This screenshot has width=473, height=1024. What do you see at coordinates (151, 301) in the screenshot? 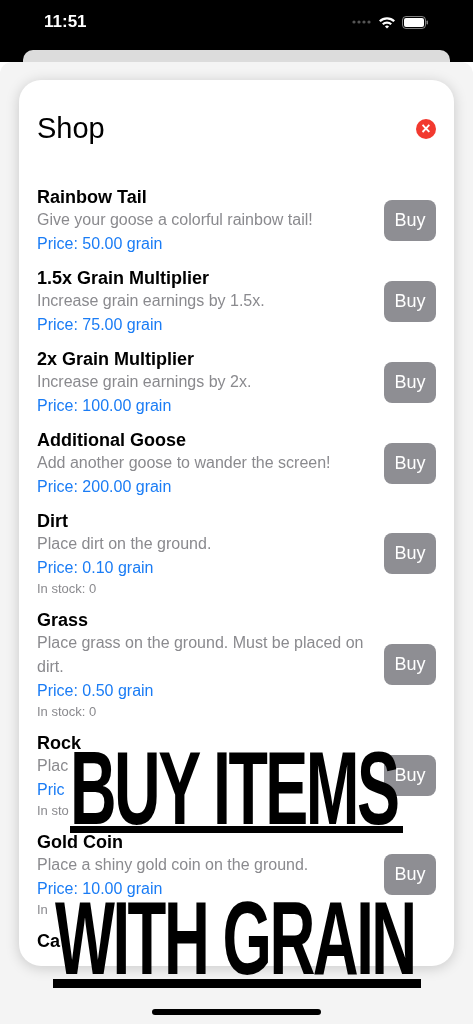
I see `item-description: Increase grain earnings by 1.5x.` at bounding box center [151, 301].